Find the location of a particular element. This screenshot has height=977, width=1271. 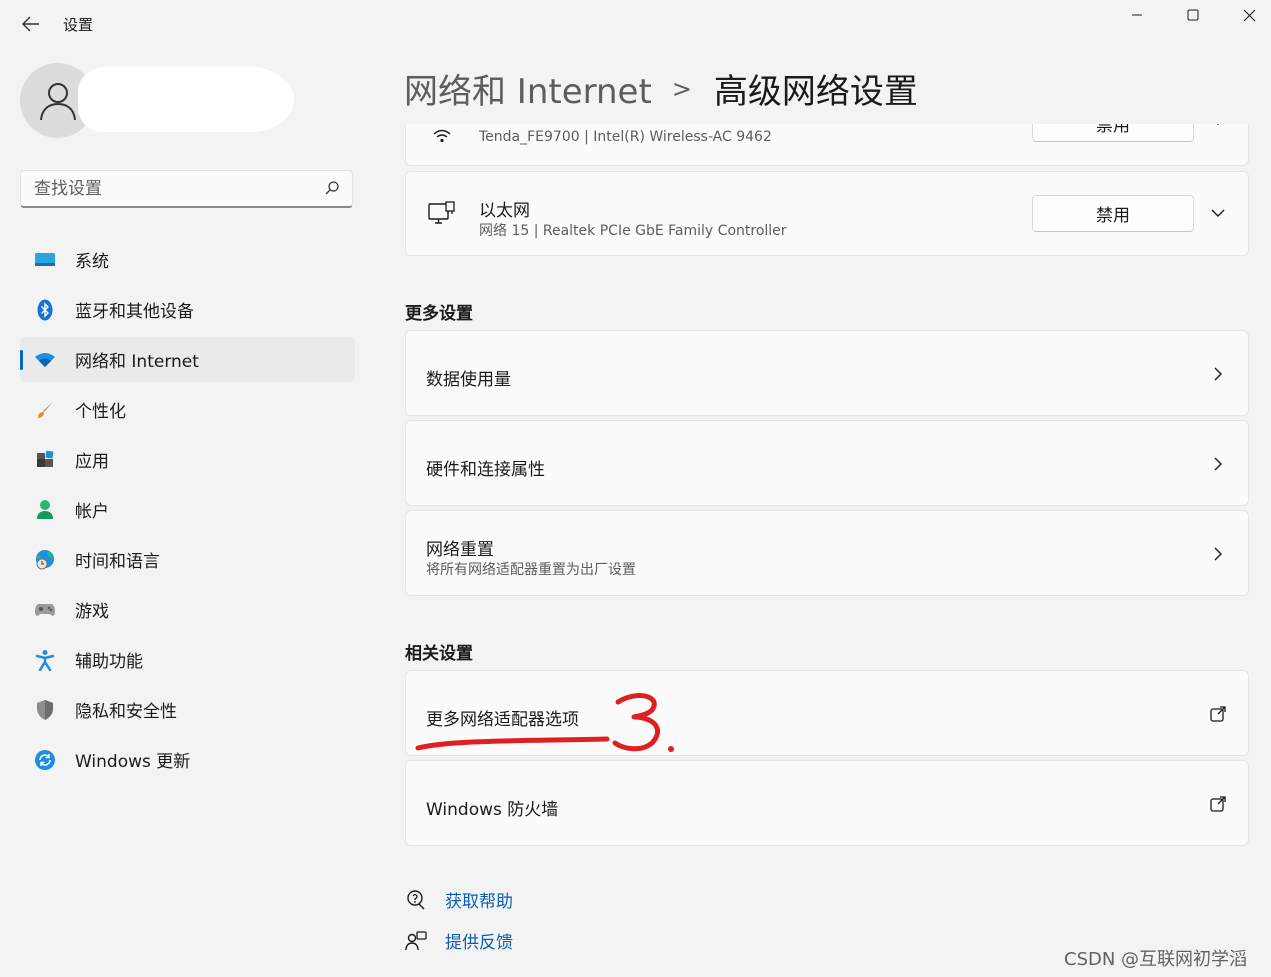

back-arrow-icon is located at coordinates (30, 24).